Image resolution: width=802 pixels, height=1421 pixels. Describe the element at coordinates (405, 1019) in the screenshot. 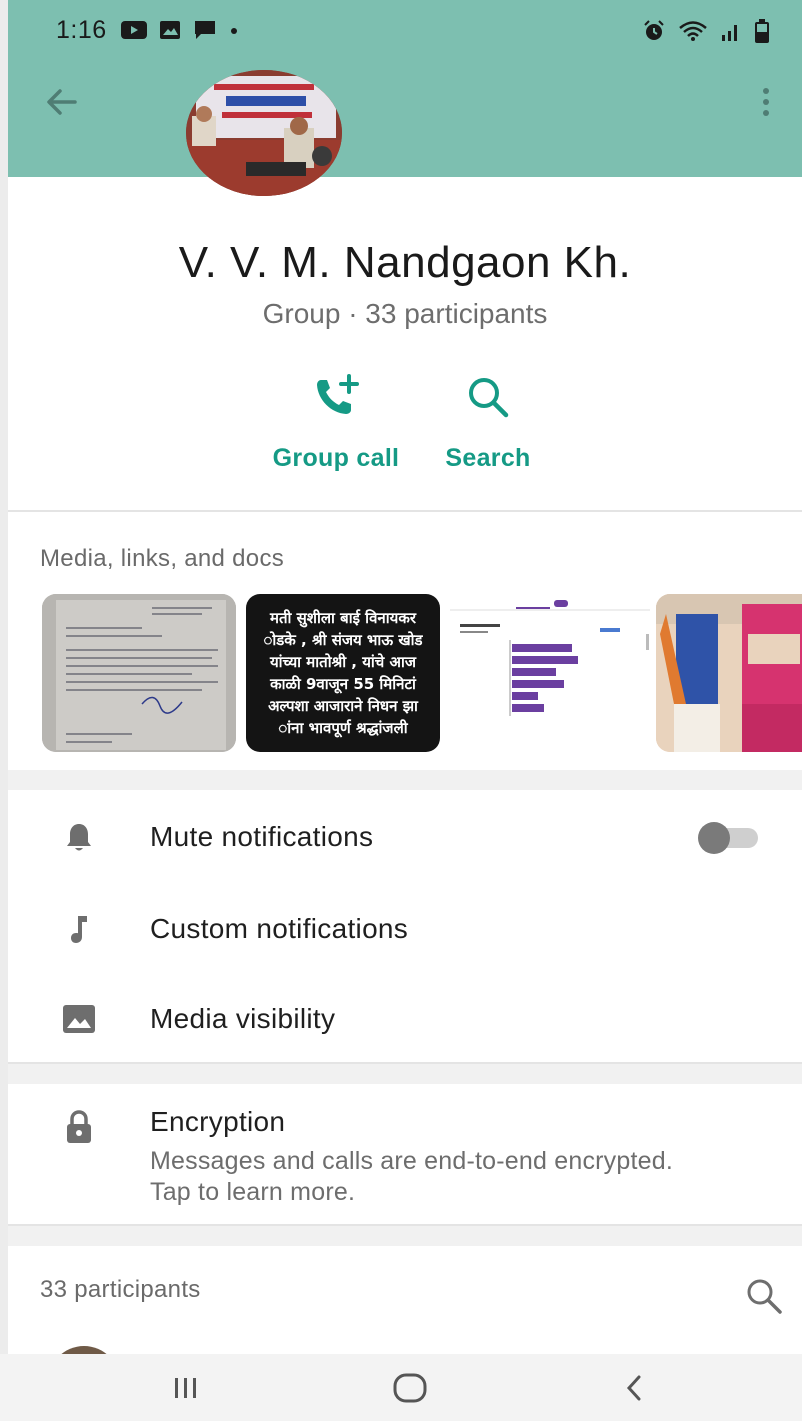

I see `media-visibility-row: Media visibility` at that location.